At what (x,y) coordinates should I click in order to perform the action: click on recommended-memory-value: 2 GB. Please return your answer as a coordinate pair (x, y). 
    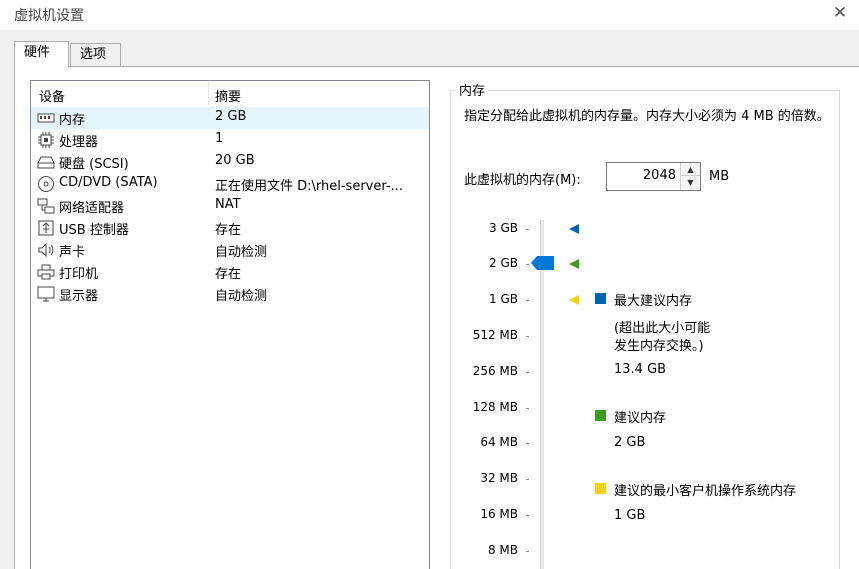
    Looking at the image, I should click on (630, 442).